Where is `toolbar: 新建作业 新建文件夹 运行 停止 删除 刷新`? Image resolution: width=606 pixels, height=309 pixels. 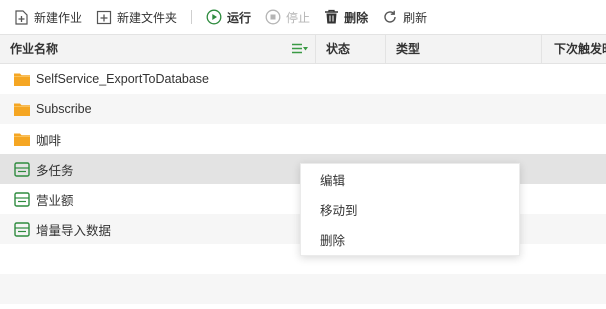 toolbar: 新建作业 新建文件夹 运行 停止 删除 刷新 is located at coordinates (303, 17).